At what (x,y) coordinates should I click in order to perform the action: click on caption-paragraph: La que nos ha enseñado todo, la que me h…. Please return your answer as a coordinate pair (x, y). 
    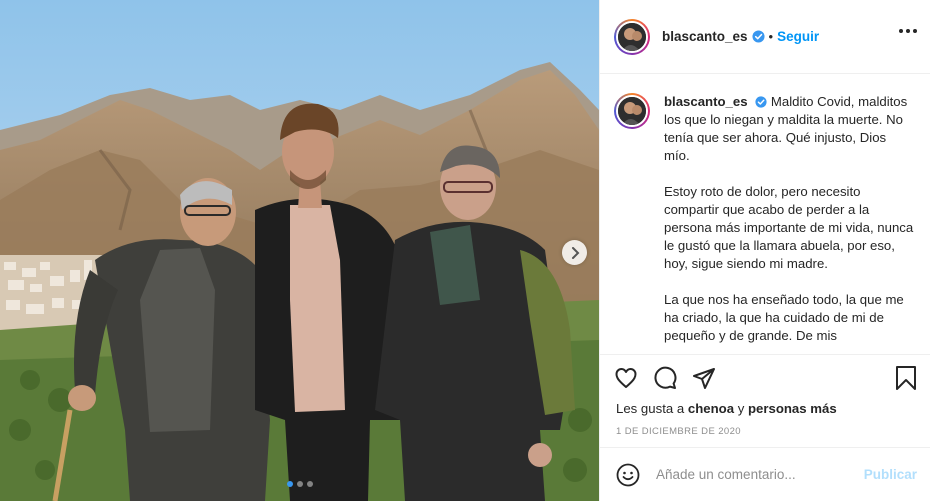
    Looking at the image, I should click on (784, 317).